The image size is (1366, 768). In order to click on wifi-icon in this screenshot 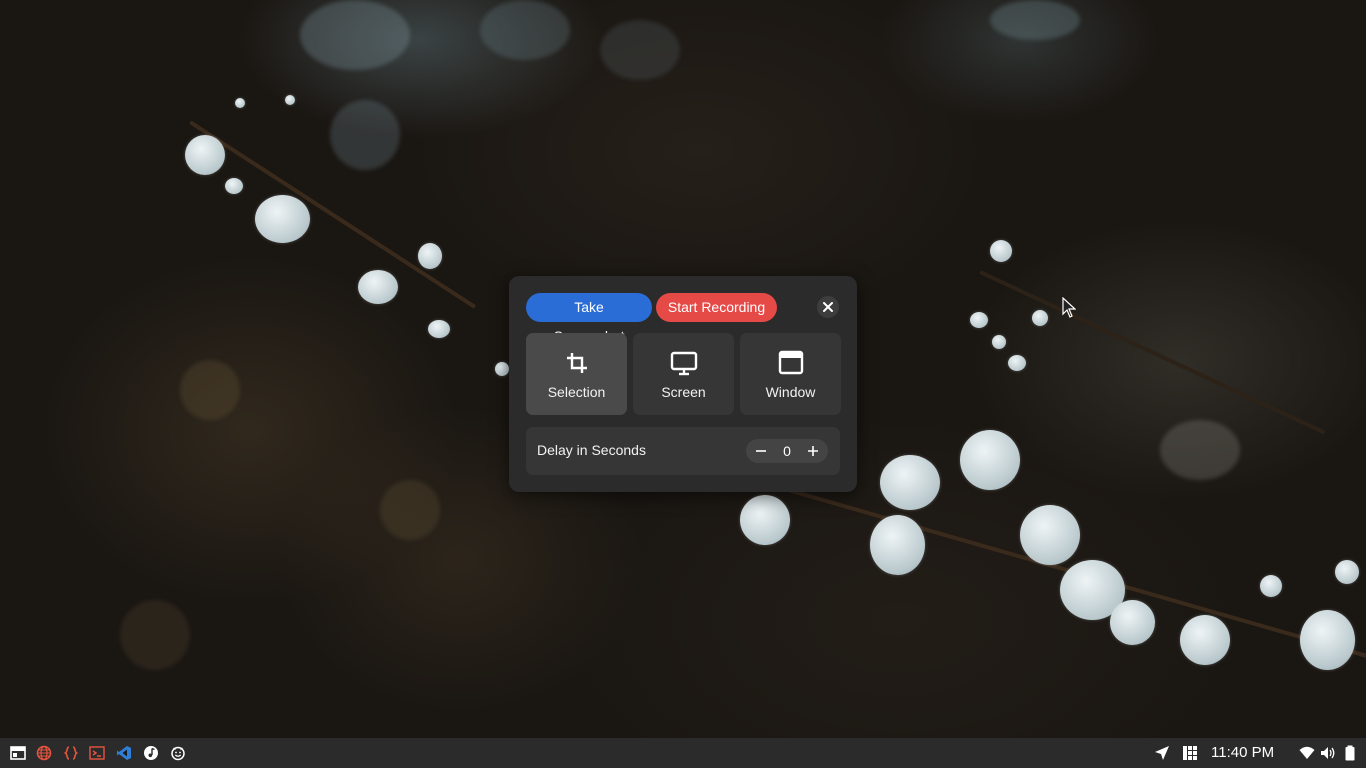, I will do `click(1307, 753)`.